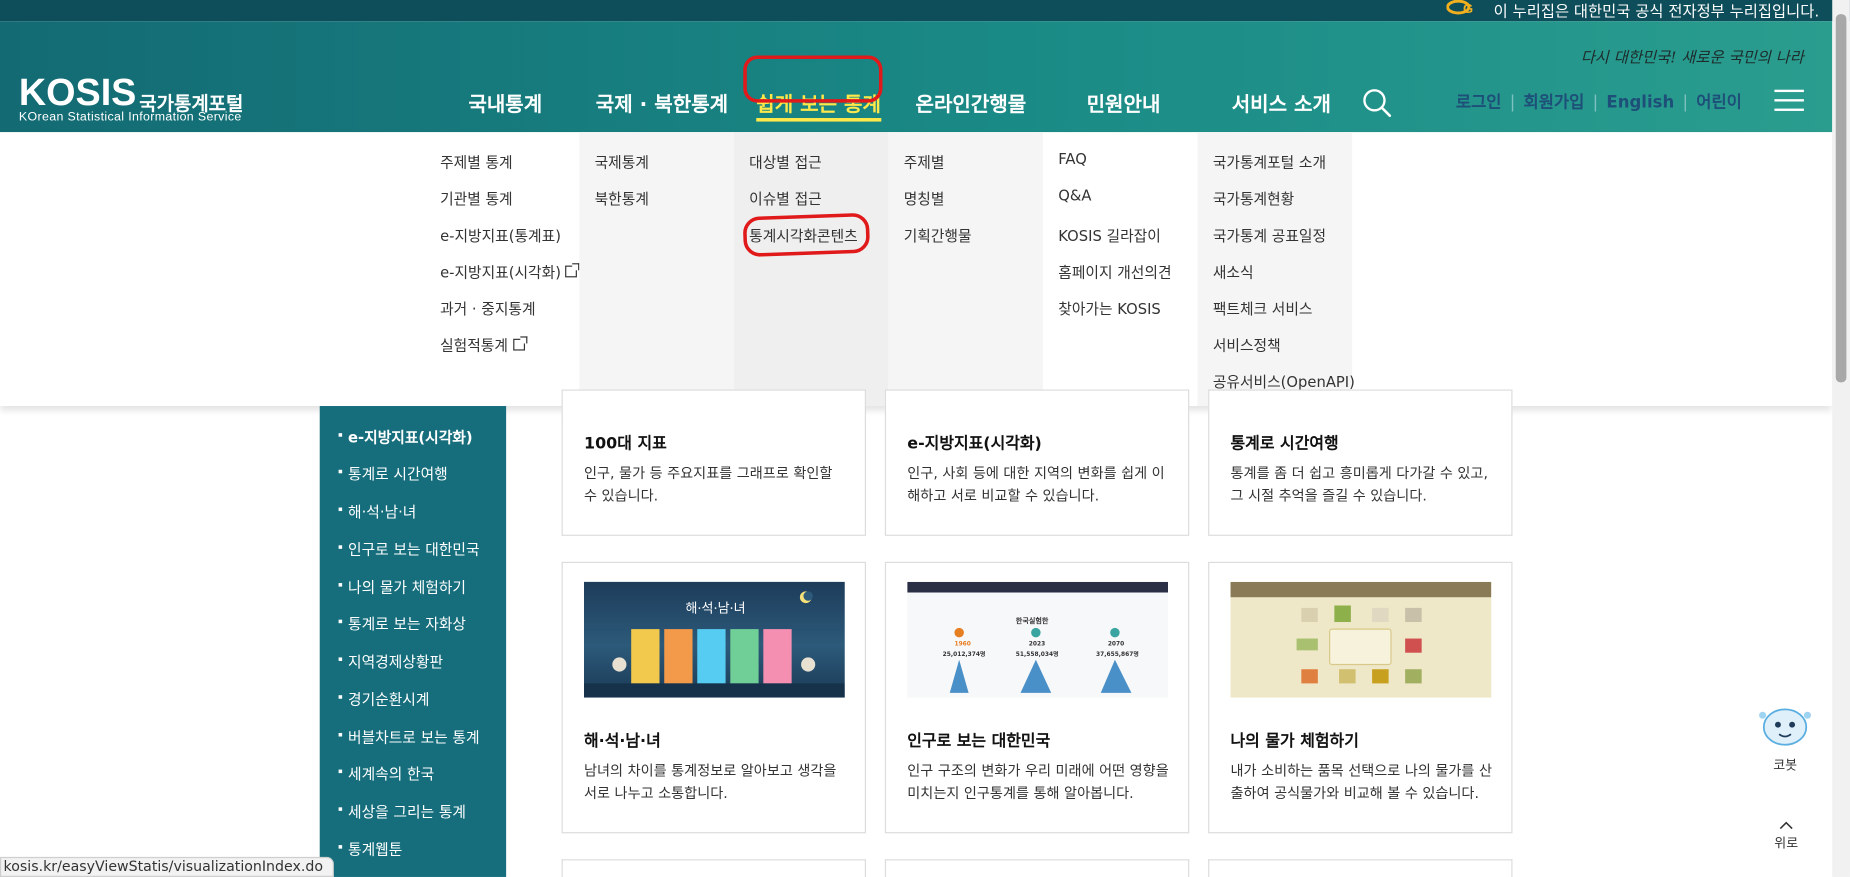  I want to click on menu-item-by-issue: 이슈별 접근, so click(785, 197).